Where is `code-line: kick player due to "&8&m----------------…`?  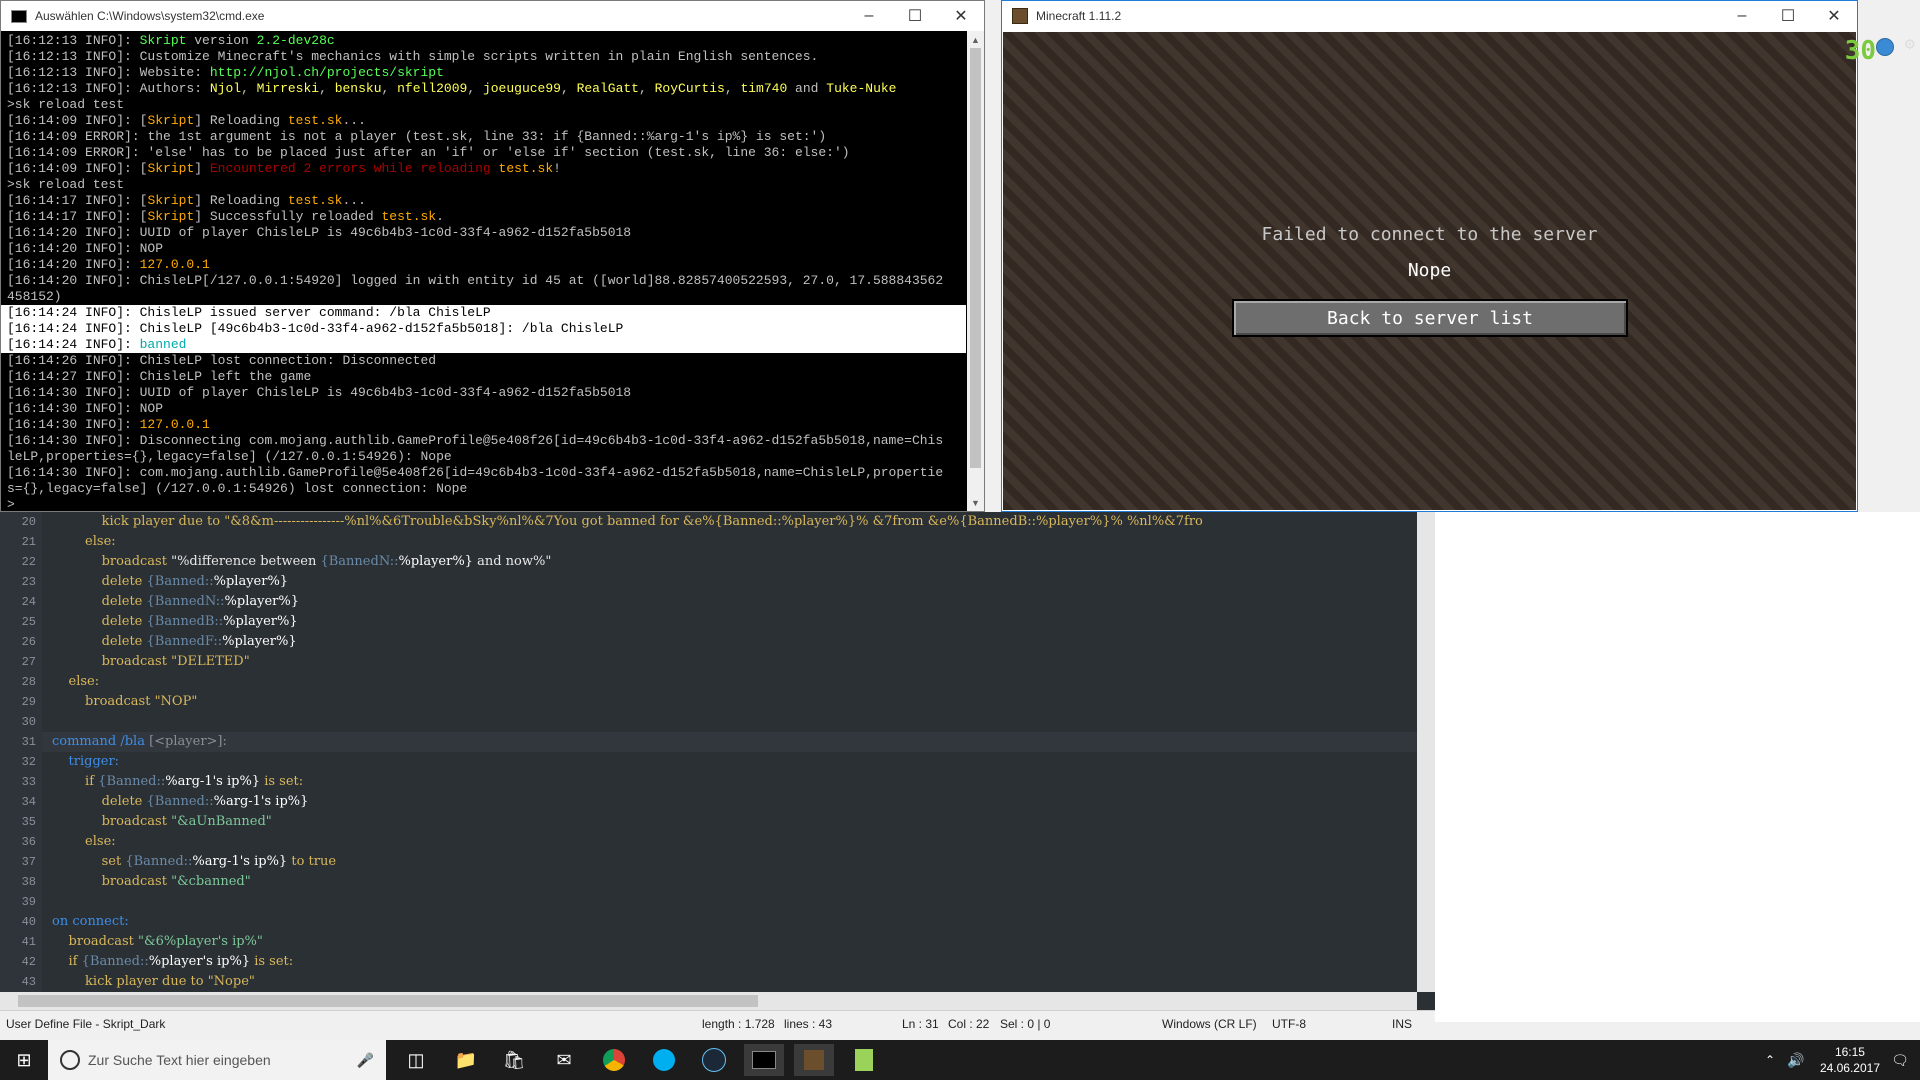
code-line: kick player due to "&8&m----------------… is located at coordinates (729, 522).